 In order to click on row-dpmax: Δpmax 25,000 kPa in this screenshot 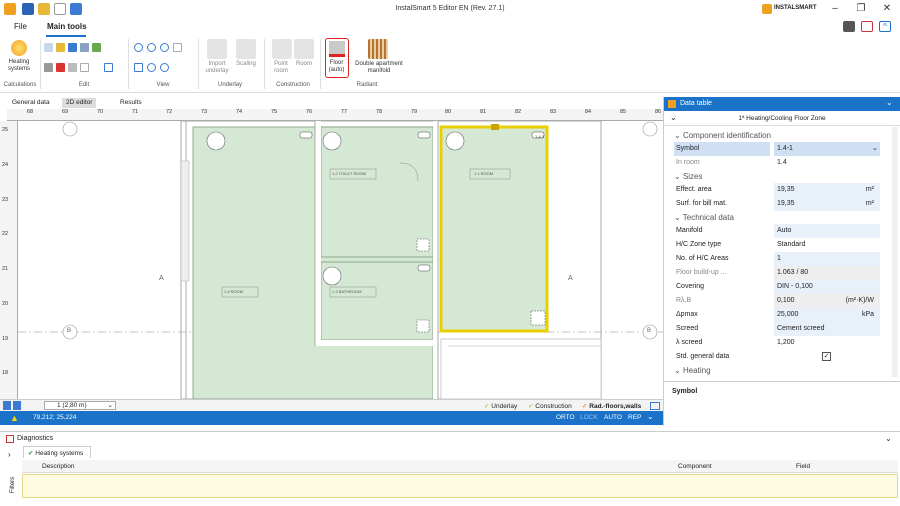, I will do `click(778, 315)`.